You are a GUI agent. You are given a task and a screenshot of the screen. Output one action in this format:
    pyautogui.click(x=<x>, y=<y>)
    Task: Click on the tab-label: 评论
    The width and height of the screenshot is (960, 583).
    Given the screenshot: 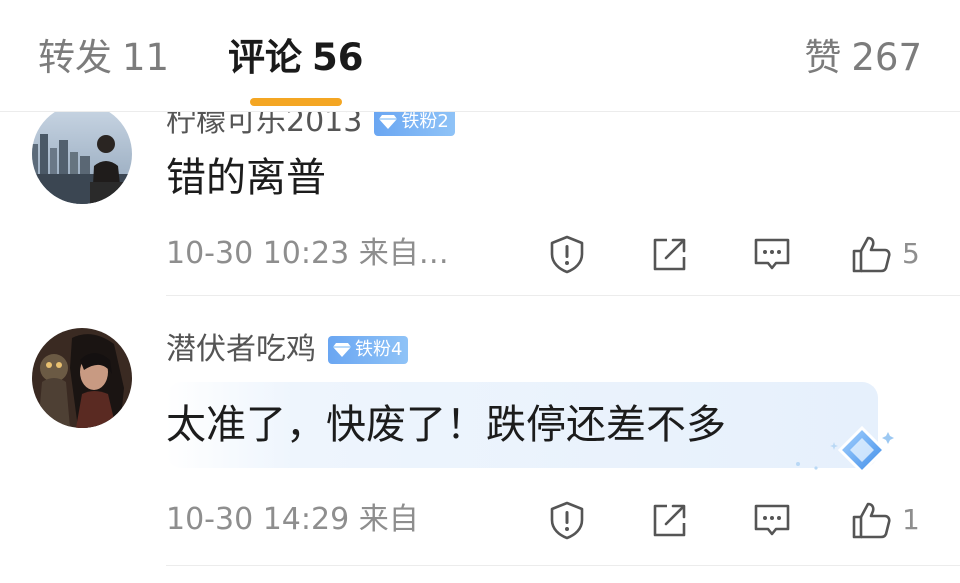 What is the action you would take?
    pyautogui.click(x=265, y=57)
    